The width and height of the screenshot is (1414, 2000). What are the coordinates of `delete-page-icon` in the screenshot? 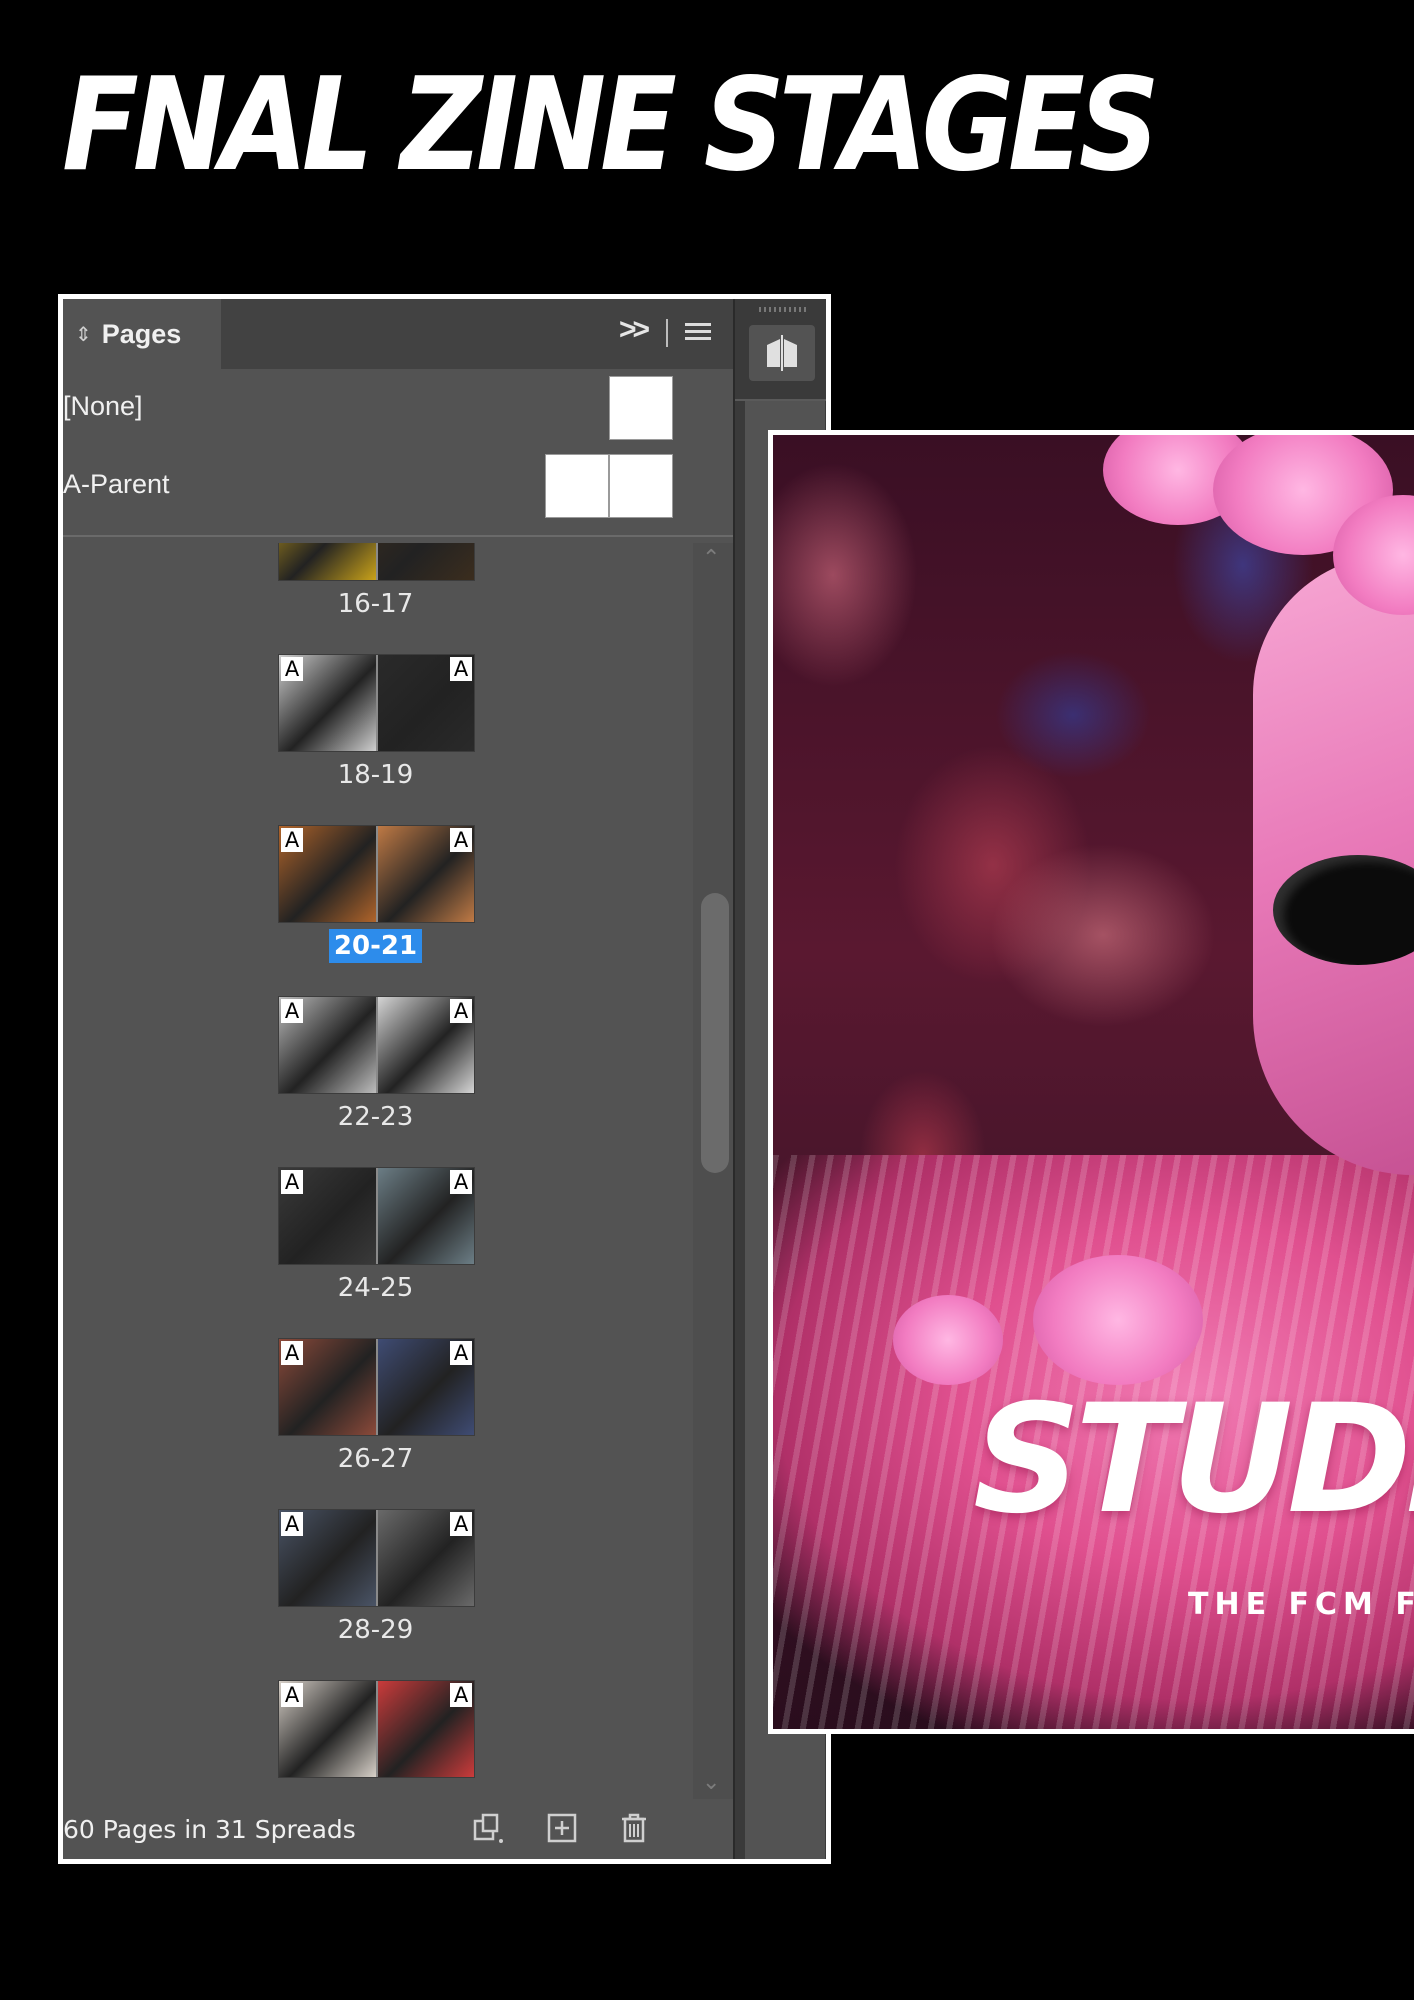 It's located at (634, 1828).